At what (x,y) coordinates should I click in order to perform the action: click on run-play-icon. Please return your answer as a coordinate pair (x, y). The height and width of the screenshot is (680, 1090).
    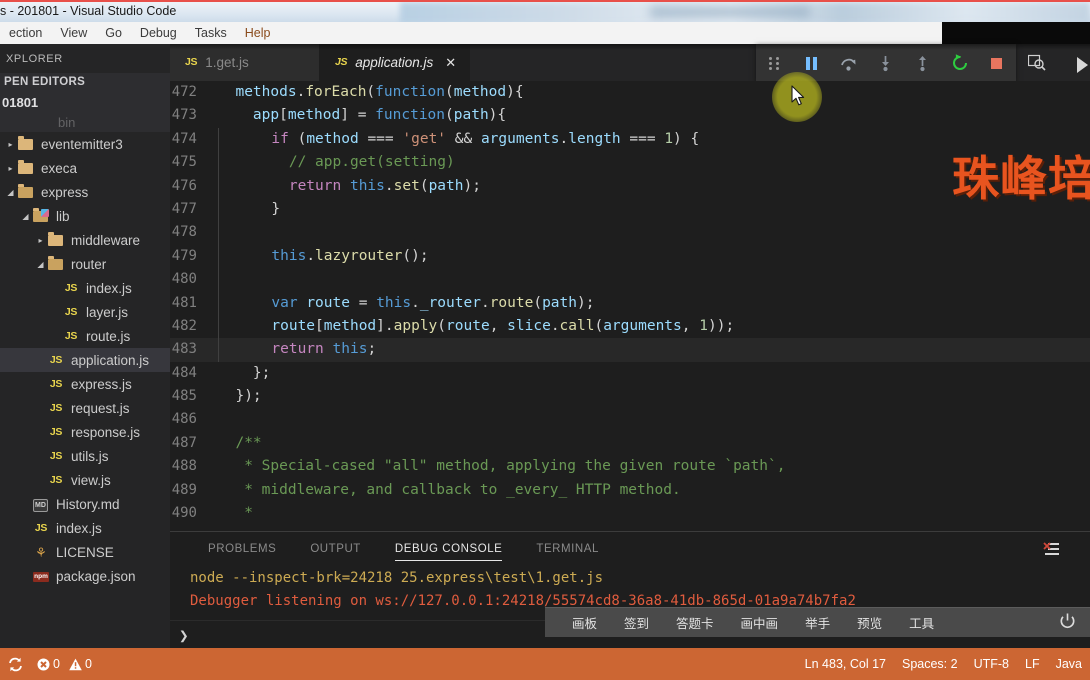
    Looking at the image, I should click on (1082, 65).